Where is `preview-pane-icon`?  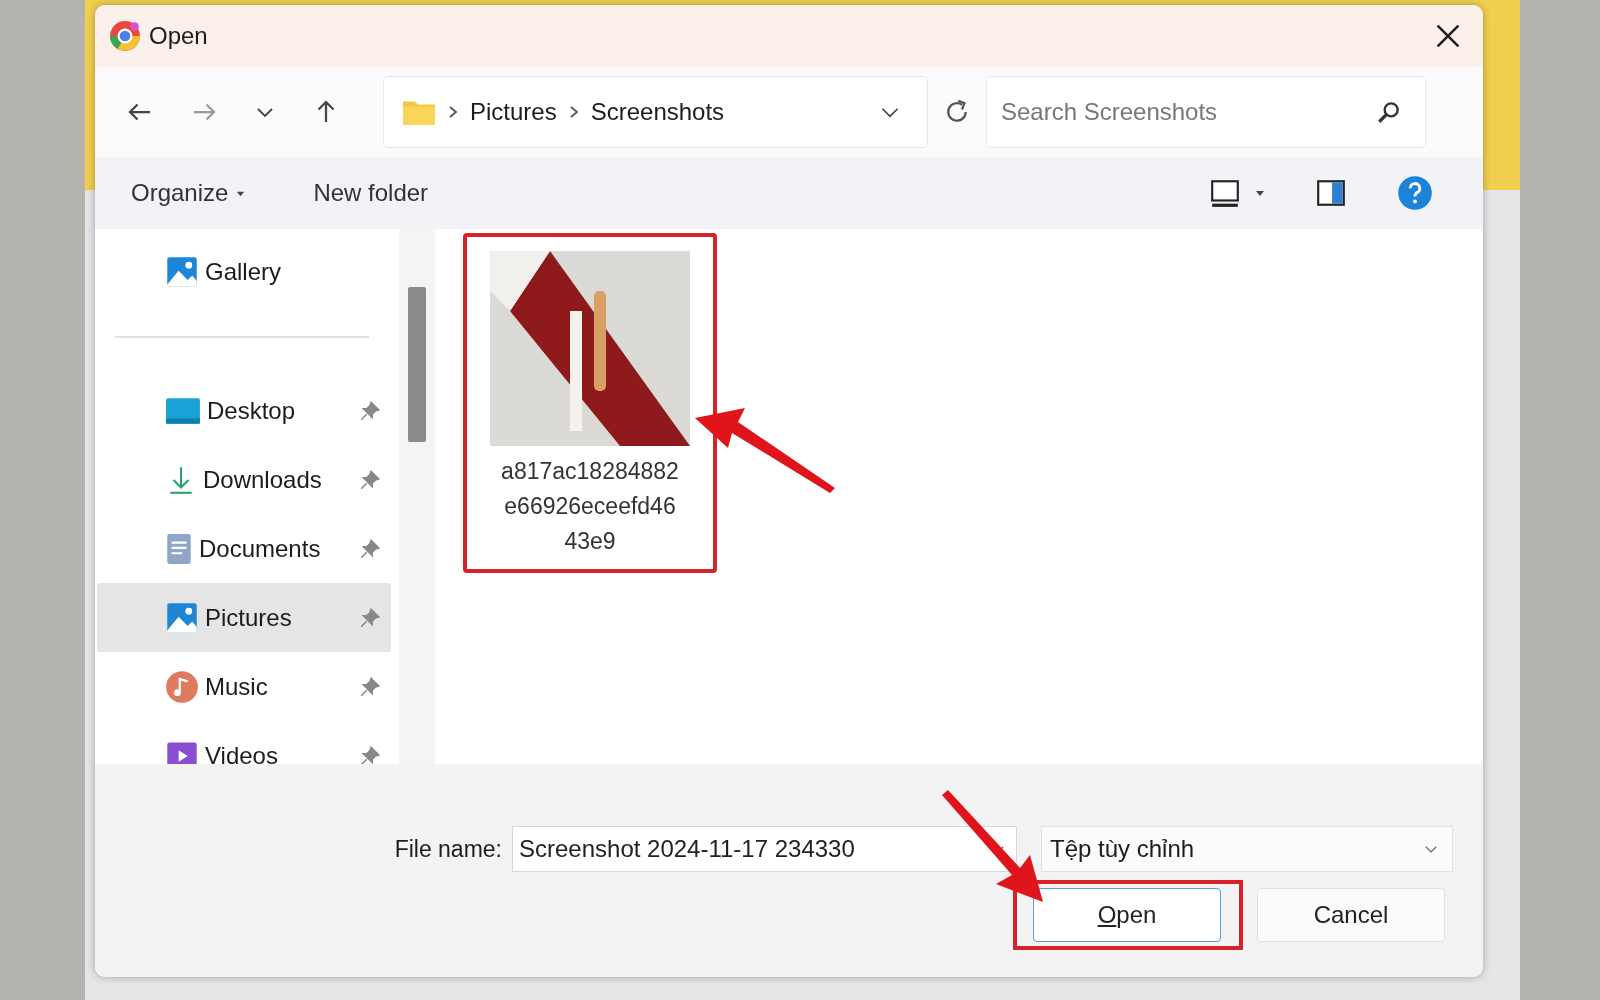 preview-pane-icon is located at coordinates (1331, 193).